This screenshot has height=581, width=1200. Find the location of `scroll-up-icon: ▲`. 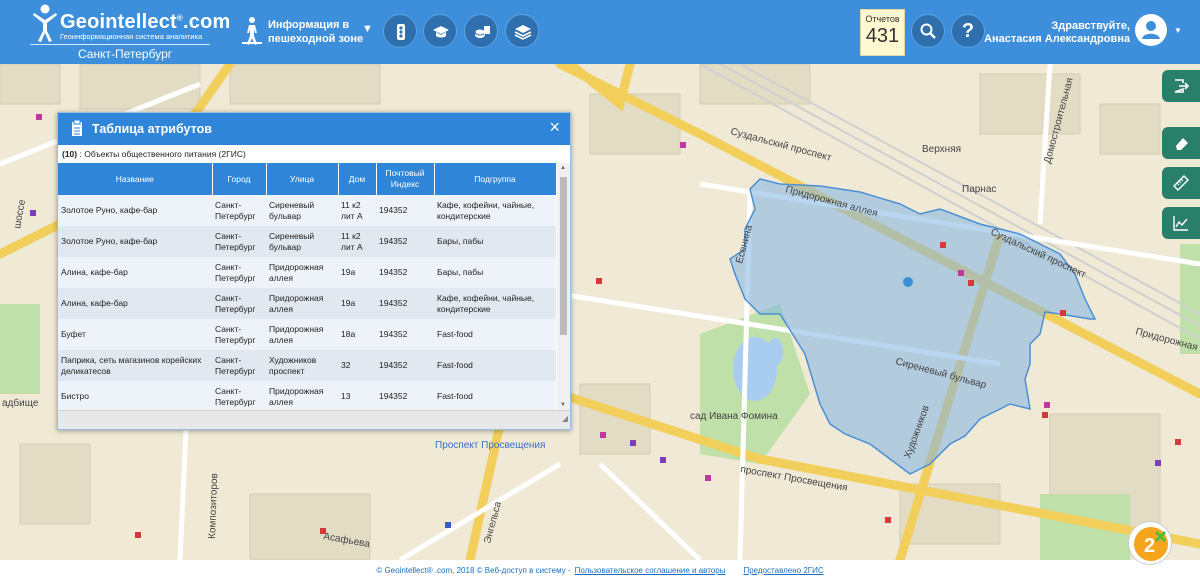

scroll-up-icon: ▲ is located at coordinates (563, 168).